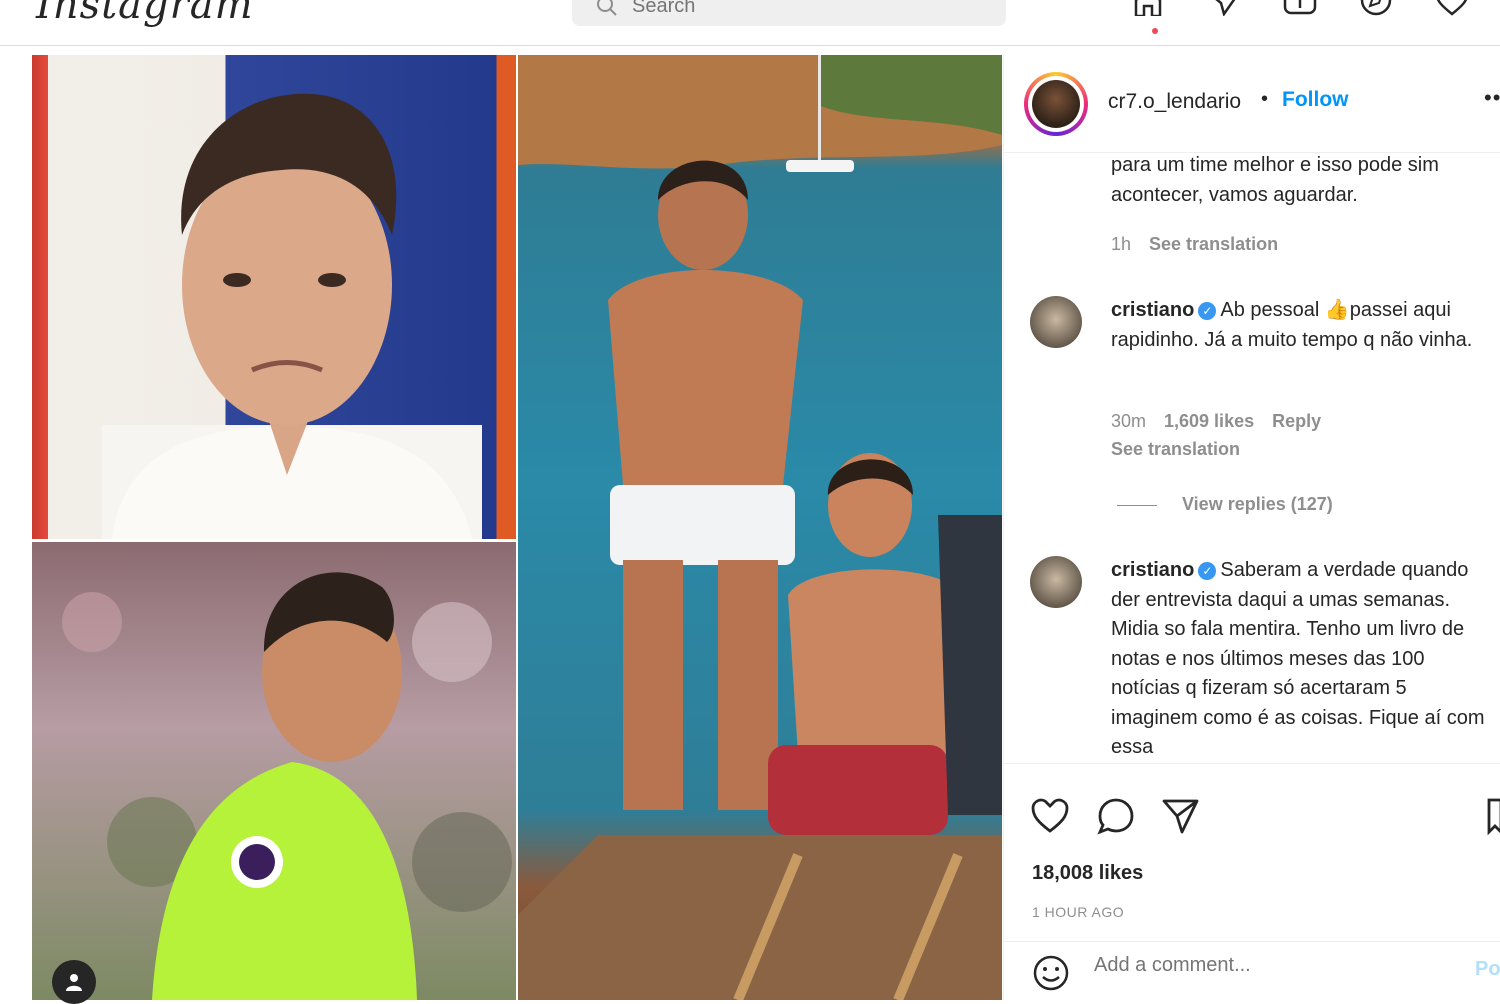 Image resolution: width=1500 pixels, height=1004 pixels. I want to click on post-comment-button: Po, so click(1487, 969).